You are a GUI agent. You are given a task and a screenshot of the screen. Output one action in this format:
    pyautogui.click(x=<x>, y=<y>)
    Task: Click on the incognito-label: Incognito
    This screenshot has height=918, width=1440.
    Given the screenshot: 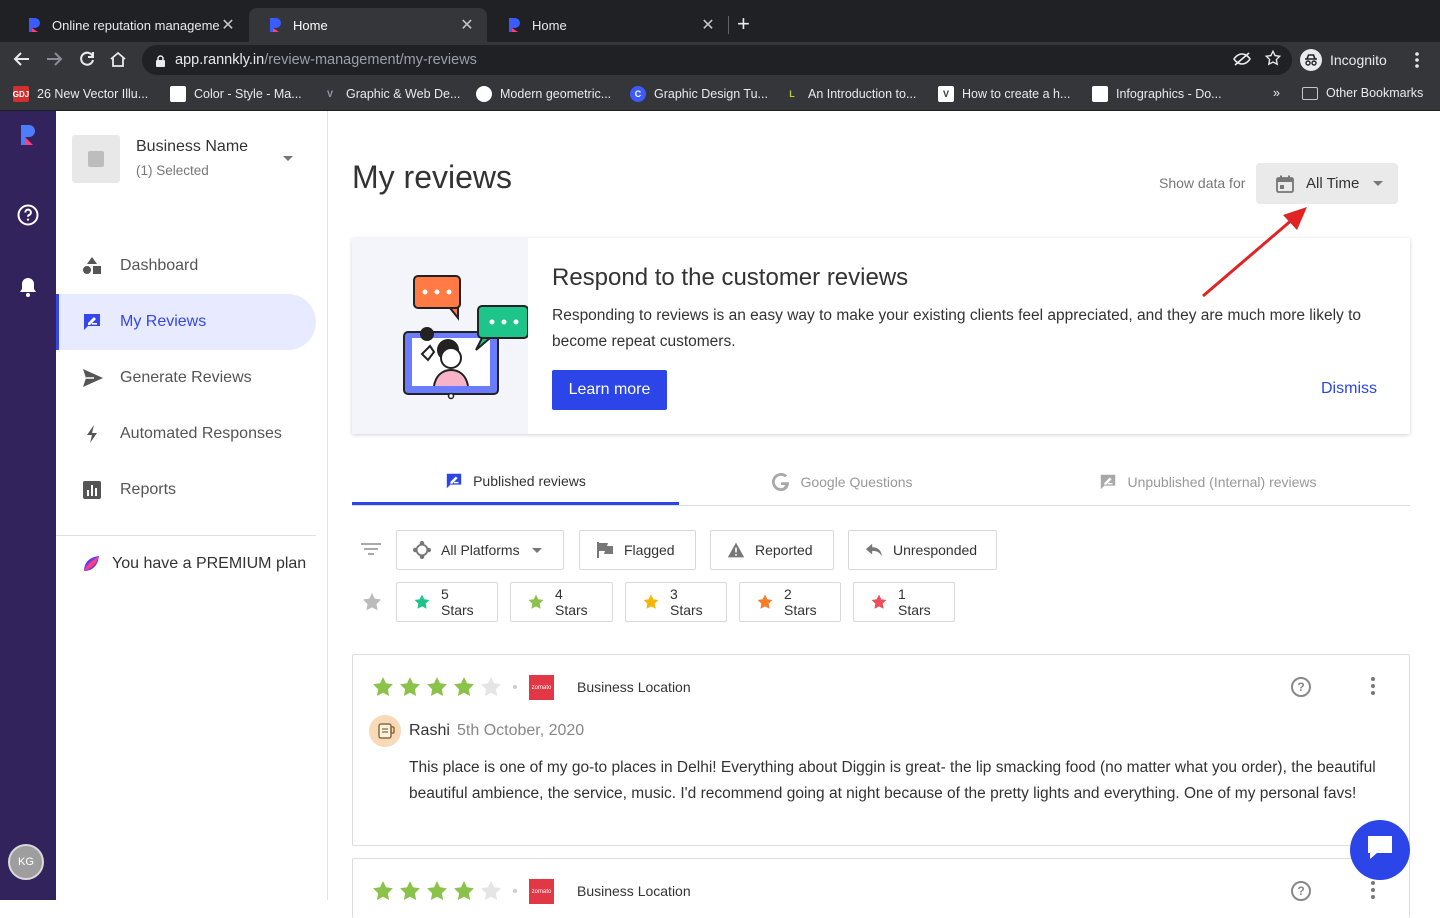 What is the action you would take?
    pyautogui.click(x=1358, y=60)
    